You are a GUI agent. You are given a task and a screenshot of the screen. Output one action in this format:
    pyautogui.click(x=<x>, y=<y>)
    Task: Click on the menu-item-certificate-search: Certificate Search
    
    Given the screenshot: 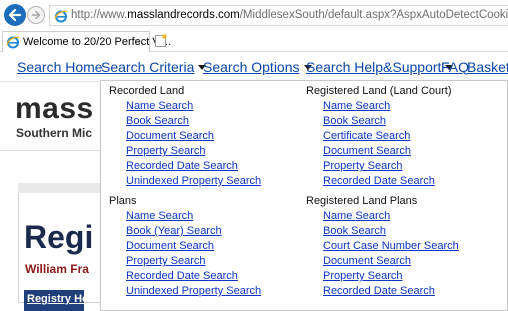 What is the action you would take?
    pyautogui.click(x=387, y=136)
    